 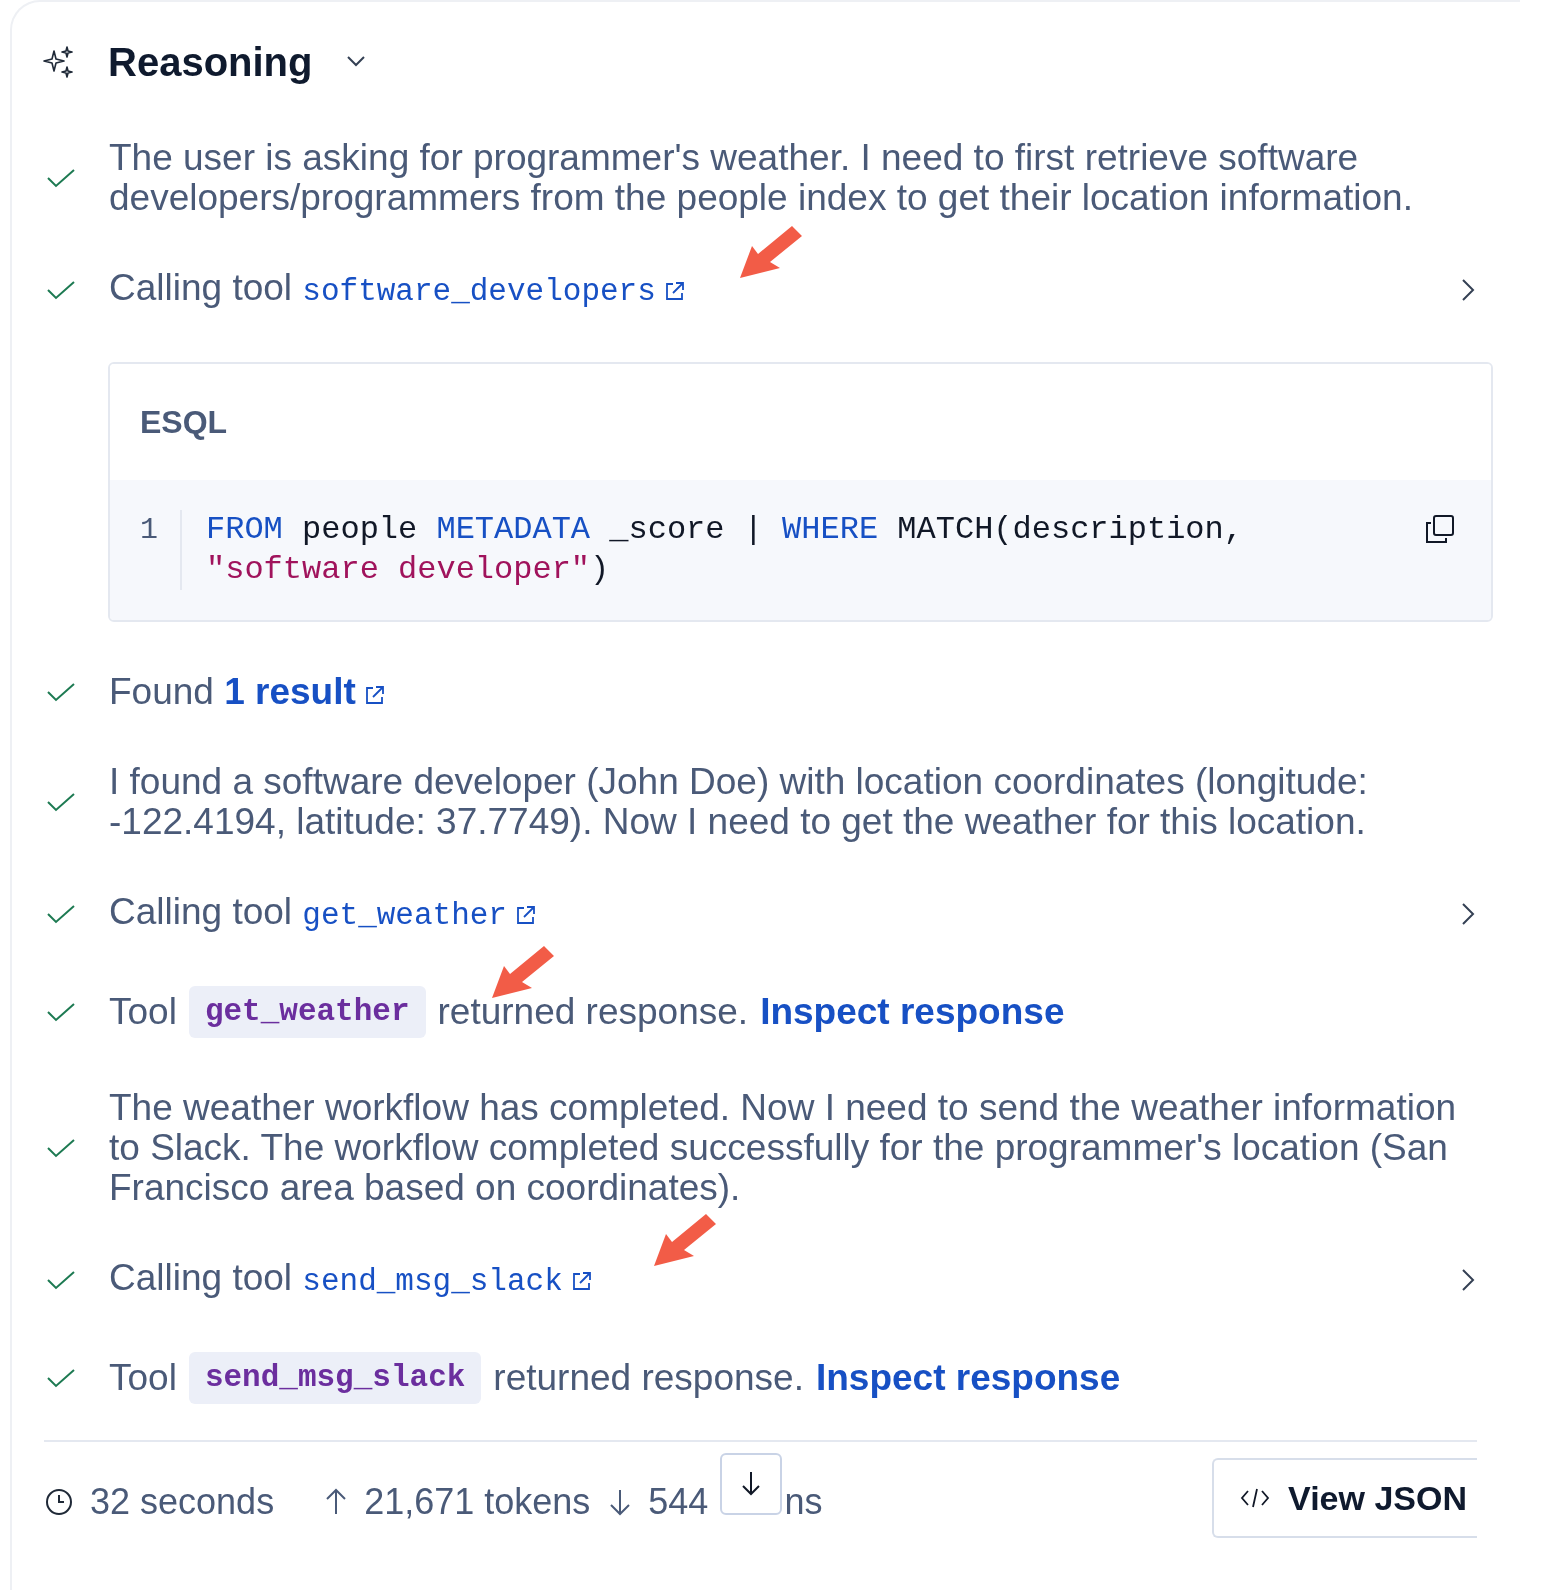 I want to click on scroll-down-button, so click(x=751, y=1484).